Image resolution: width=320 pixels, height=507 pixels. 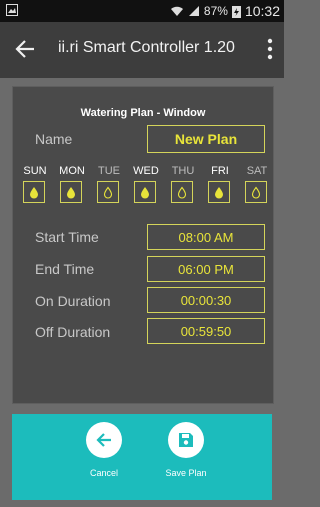 I want to click on day-label: SAT, so click(x=257, y=171).